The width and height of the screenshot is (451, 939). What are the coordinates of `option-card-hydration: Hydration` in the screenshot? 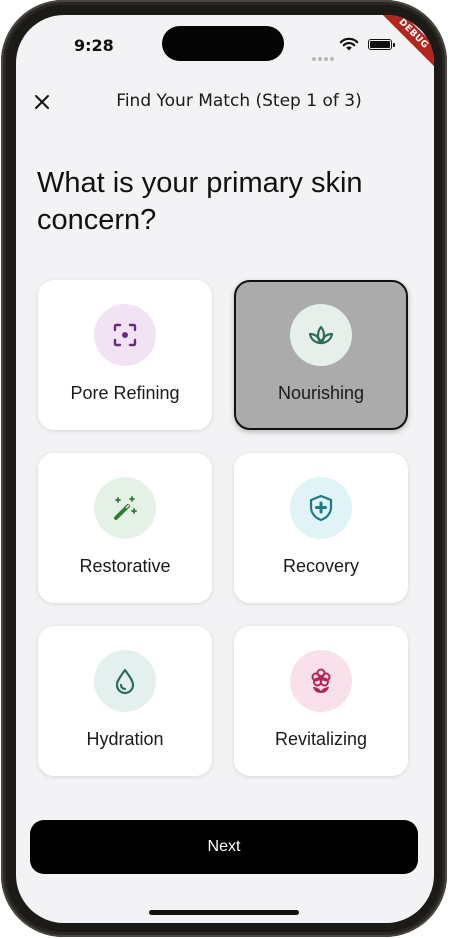 It's located at (125, 701).